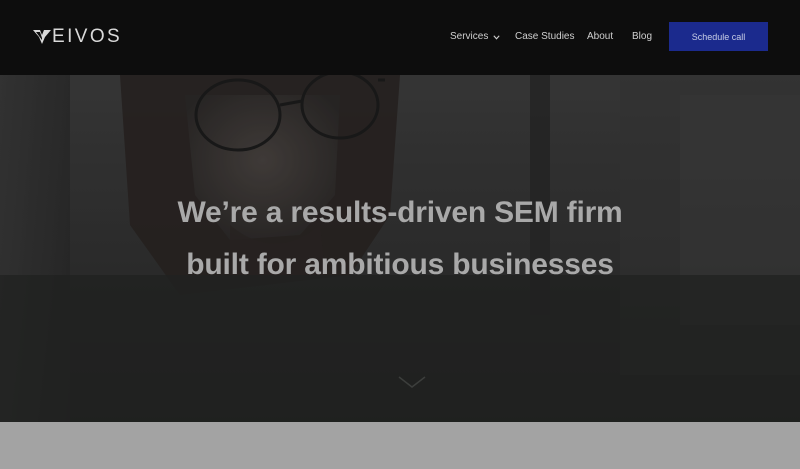 The height and width of the screenshot is (469, 800). What do you see at coordinates (412, 382) in the screenshot?
I see `scroll-down-chevron-icon` at bounding box center [412, 382].